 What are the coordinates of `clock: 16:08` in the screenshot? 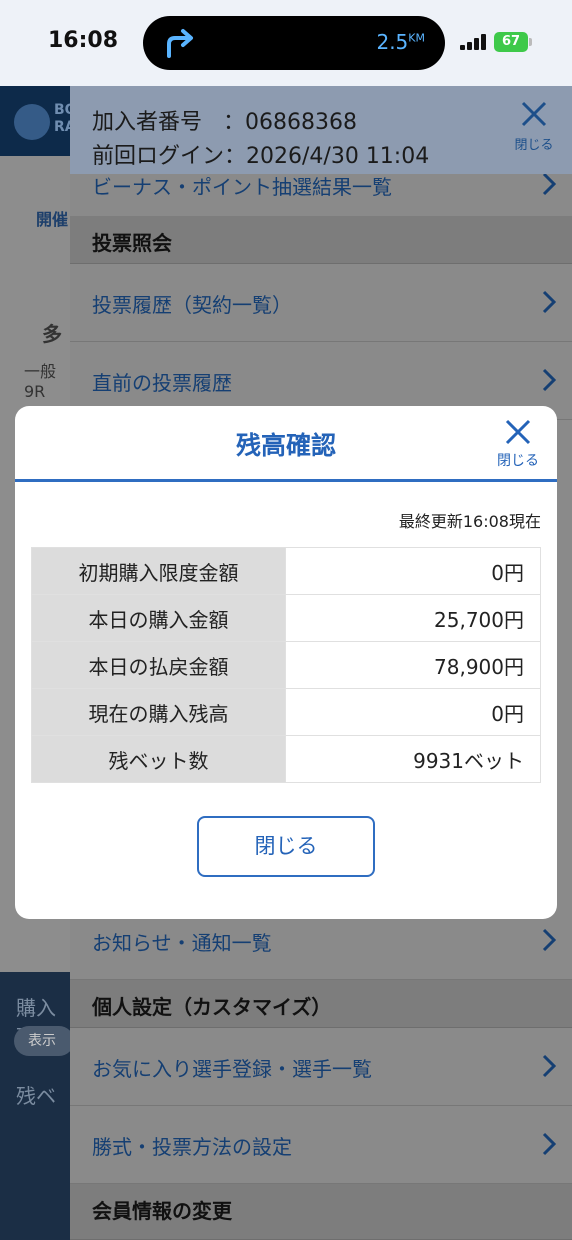 It's located at (83, 40).